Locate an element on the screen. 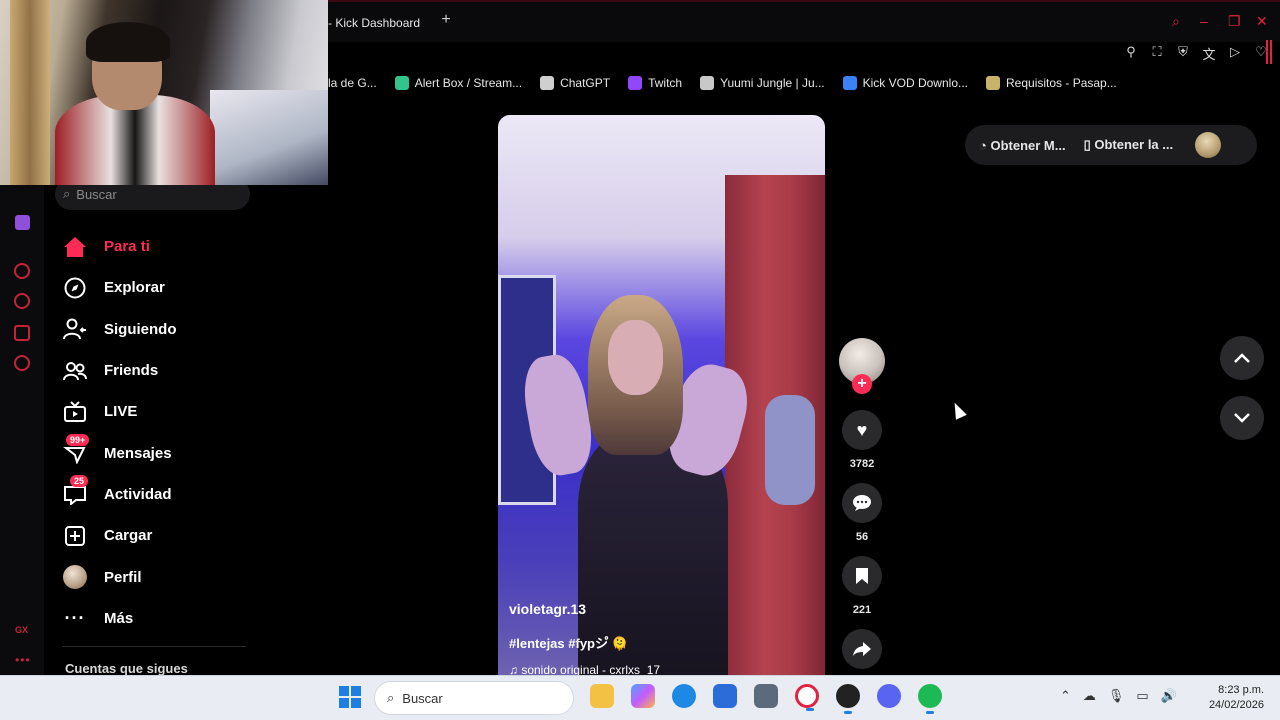 The image size is (1280, 720). next-video-button is located at coordinates (1242, 418).